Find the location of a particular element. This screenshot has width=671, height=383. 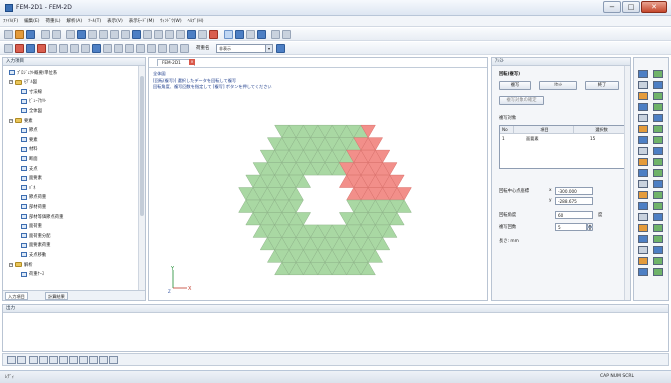

window-icon is located at coordinates (275, 34).